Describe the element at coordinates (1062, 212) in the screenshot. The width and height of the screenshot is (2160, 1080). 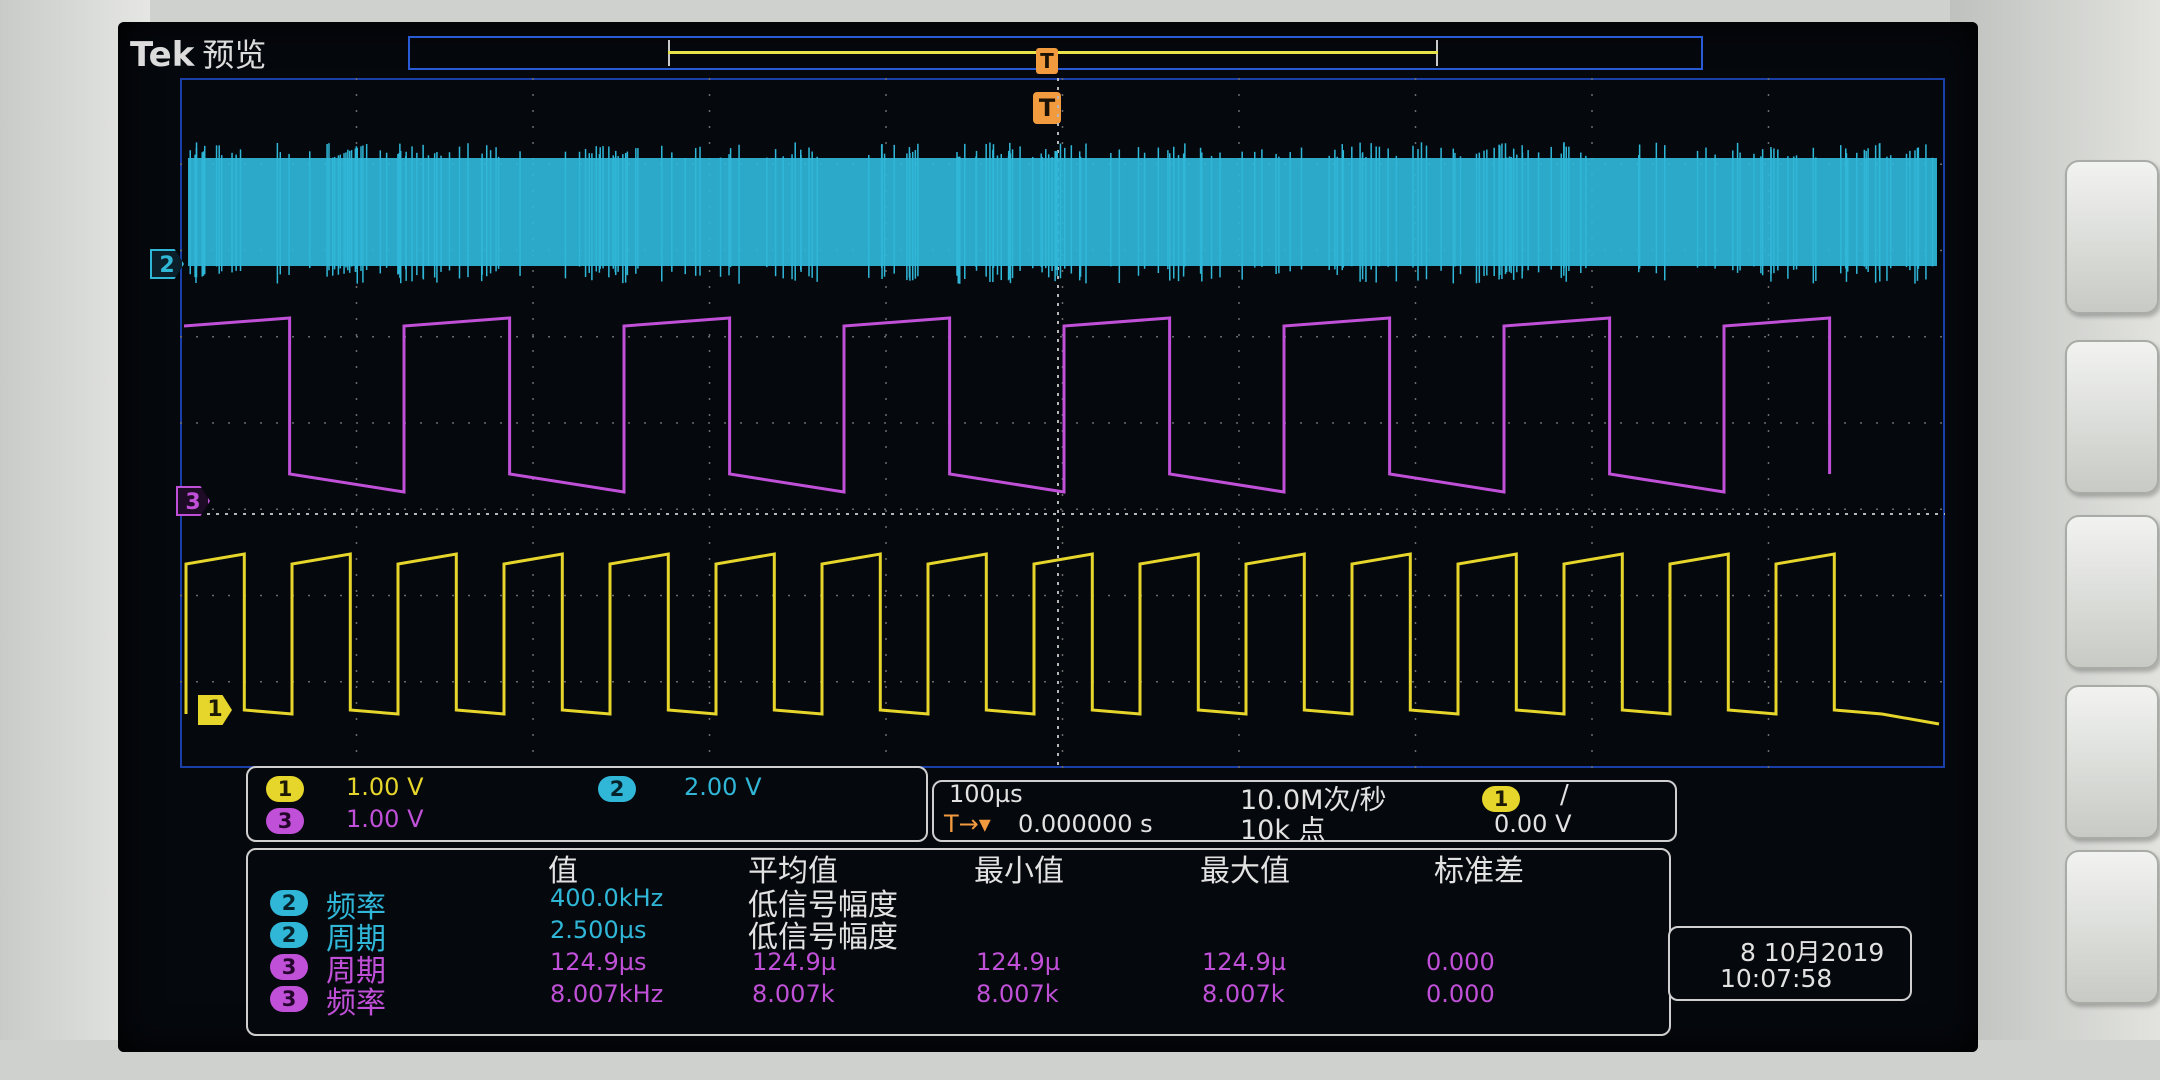
I see `ch2-waveform` at that location.